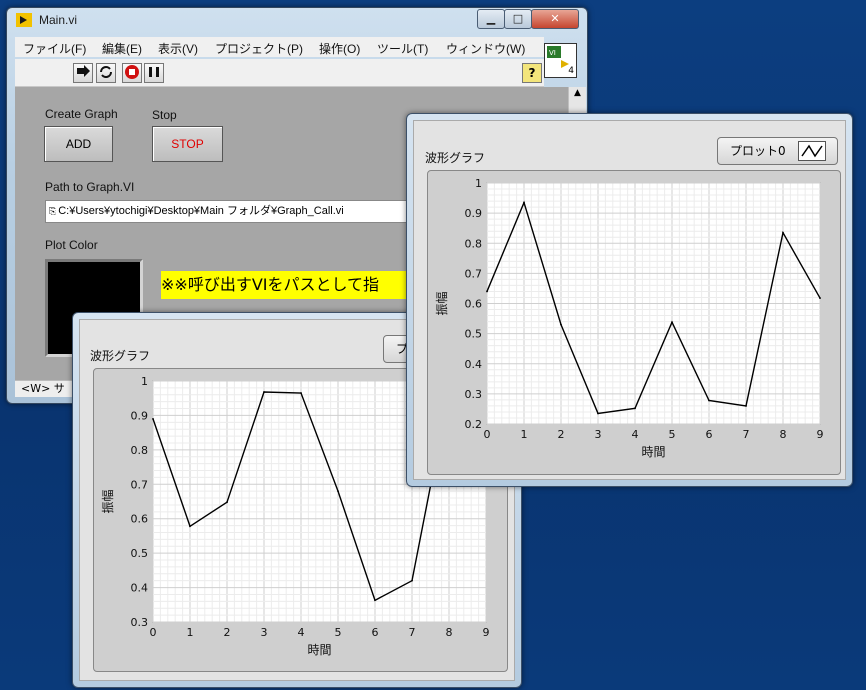 The height and width of the screenshot is (690, 866). What do you see at coordinates (485, 48) in the screenshot?
I see `menu-window: ウィンドウ(W)` at bounding box center [485, 48].